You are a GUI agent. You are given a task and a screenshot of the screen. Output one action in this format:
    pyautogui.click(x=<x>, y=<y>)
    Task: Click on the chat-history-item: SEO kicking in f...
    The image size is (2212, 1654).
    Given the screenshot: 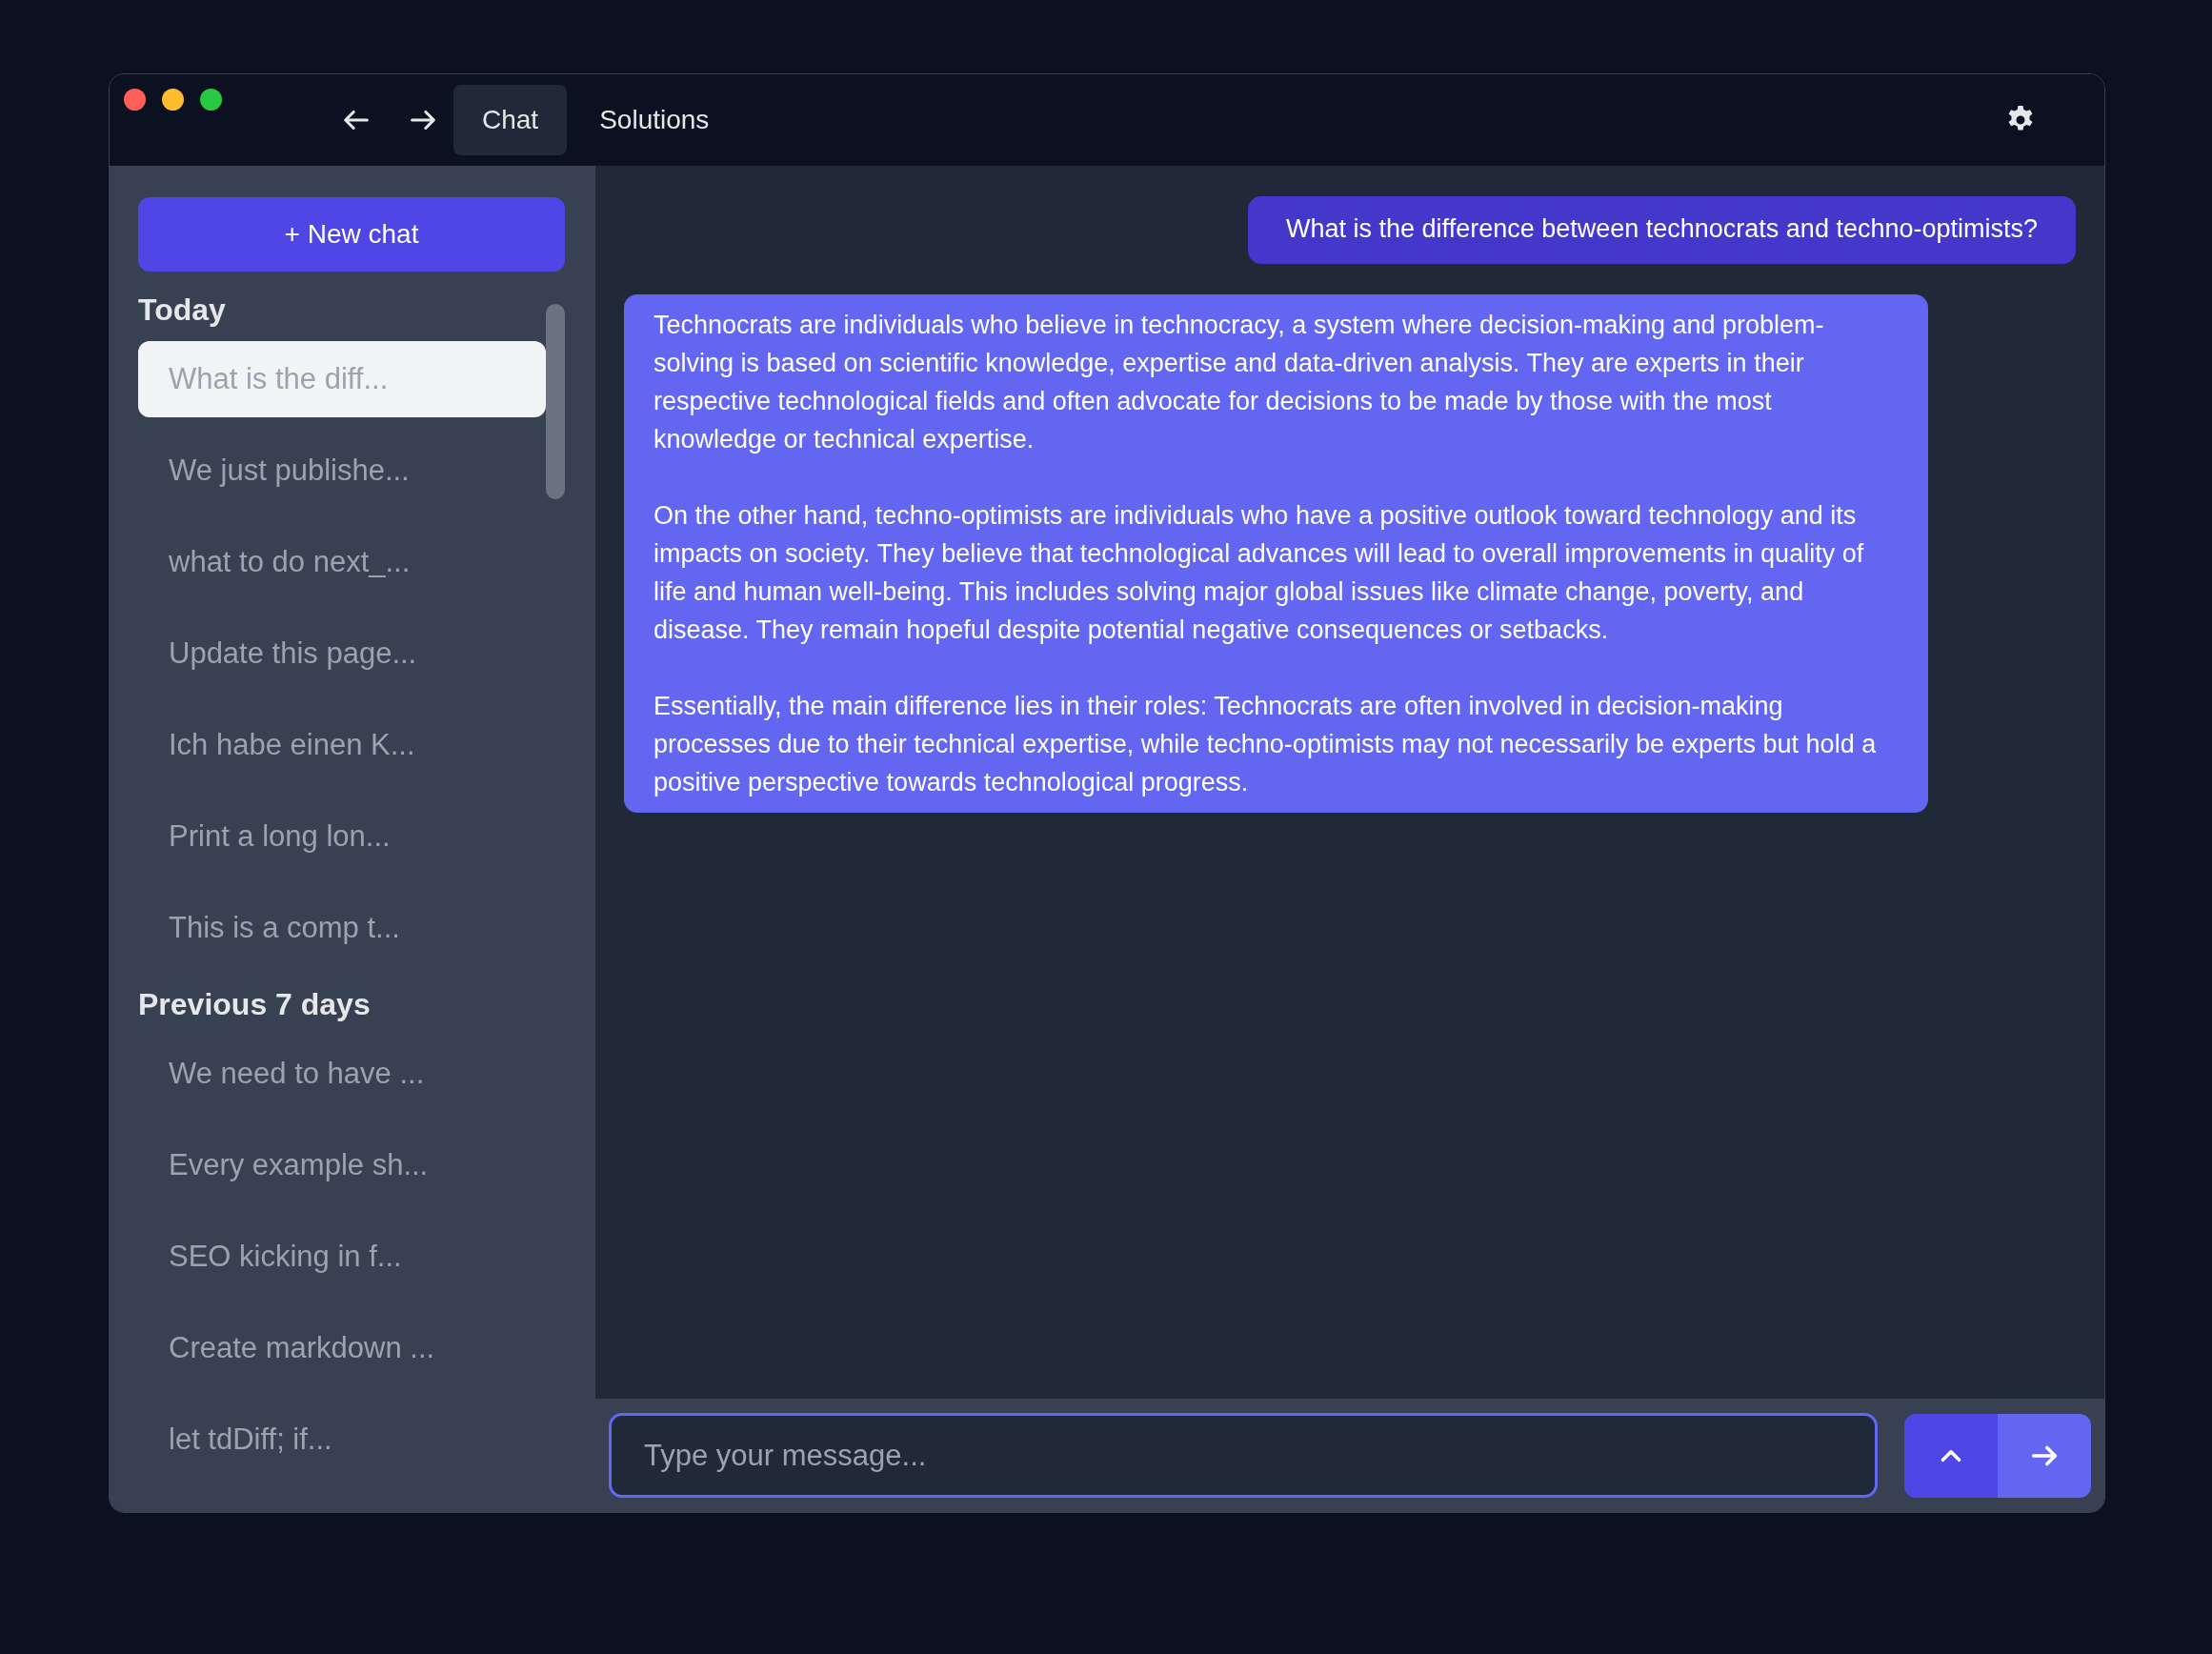 What is the action you would take?
    pyautogui.click(x=342, y=1257)
    